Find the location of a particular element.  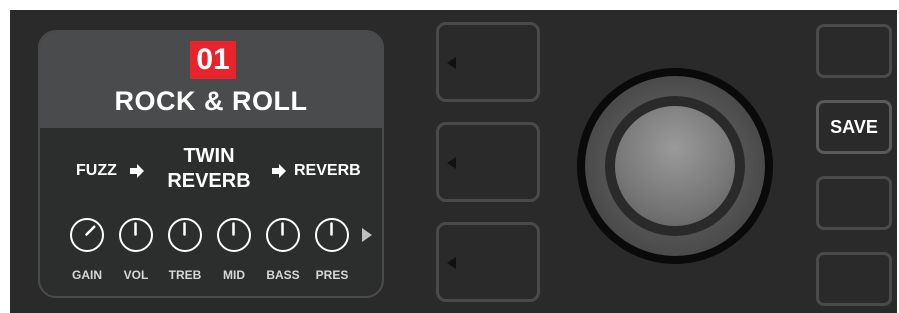

knob-pres is located at coordinates (332, 235).